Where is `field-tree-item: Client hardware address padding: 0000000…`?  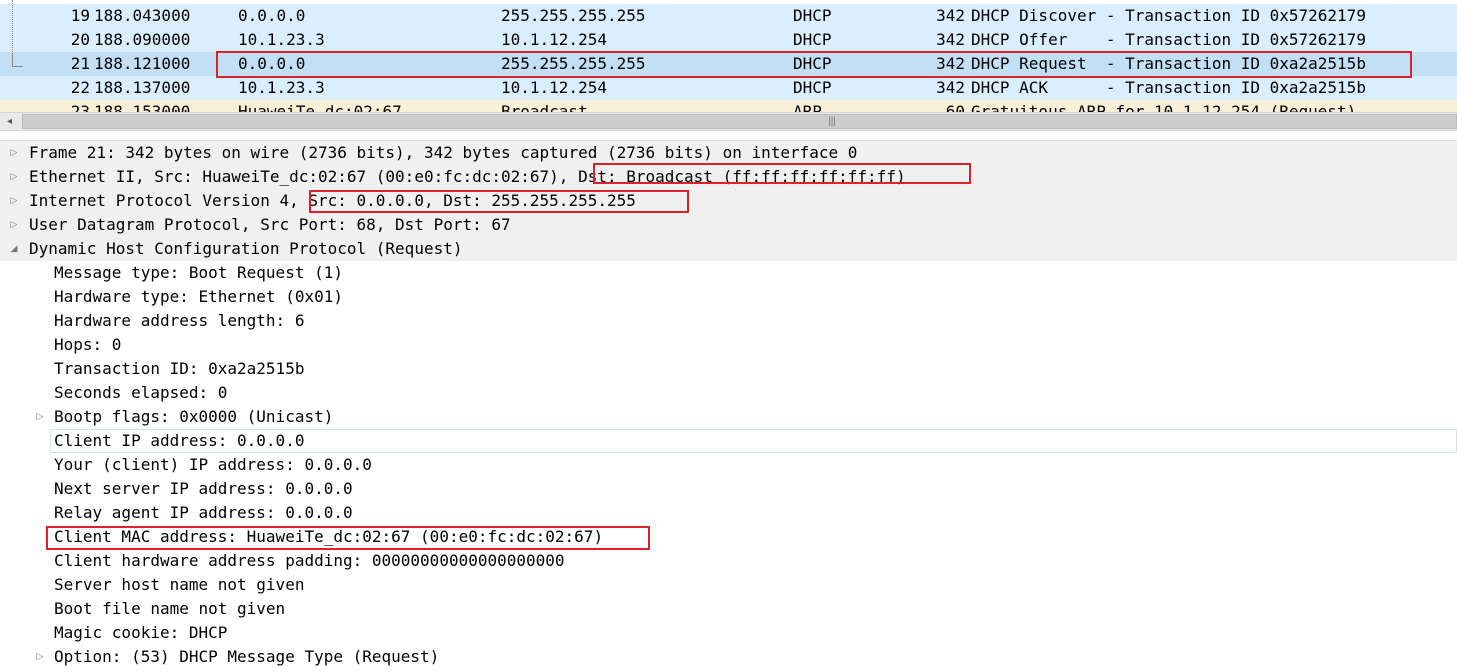
field-tree-item: Client hardware address padding: 0000000… is located at coordinates (728, 561).